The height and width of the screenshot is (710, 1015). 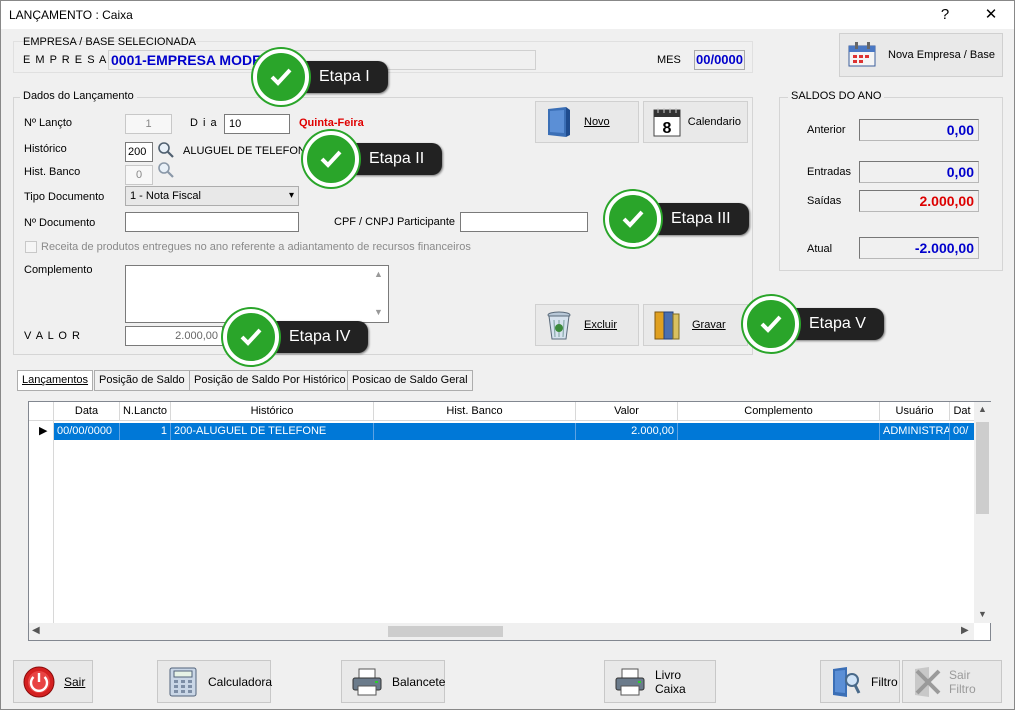 What do you see at coordinates (378, 312) in the screenshot?
I see `scroll-down-icon: ▼` at bounding box center [378, 312].